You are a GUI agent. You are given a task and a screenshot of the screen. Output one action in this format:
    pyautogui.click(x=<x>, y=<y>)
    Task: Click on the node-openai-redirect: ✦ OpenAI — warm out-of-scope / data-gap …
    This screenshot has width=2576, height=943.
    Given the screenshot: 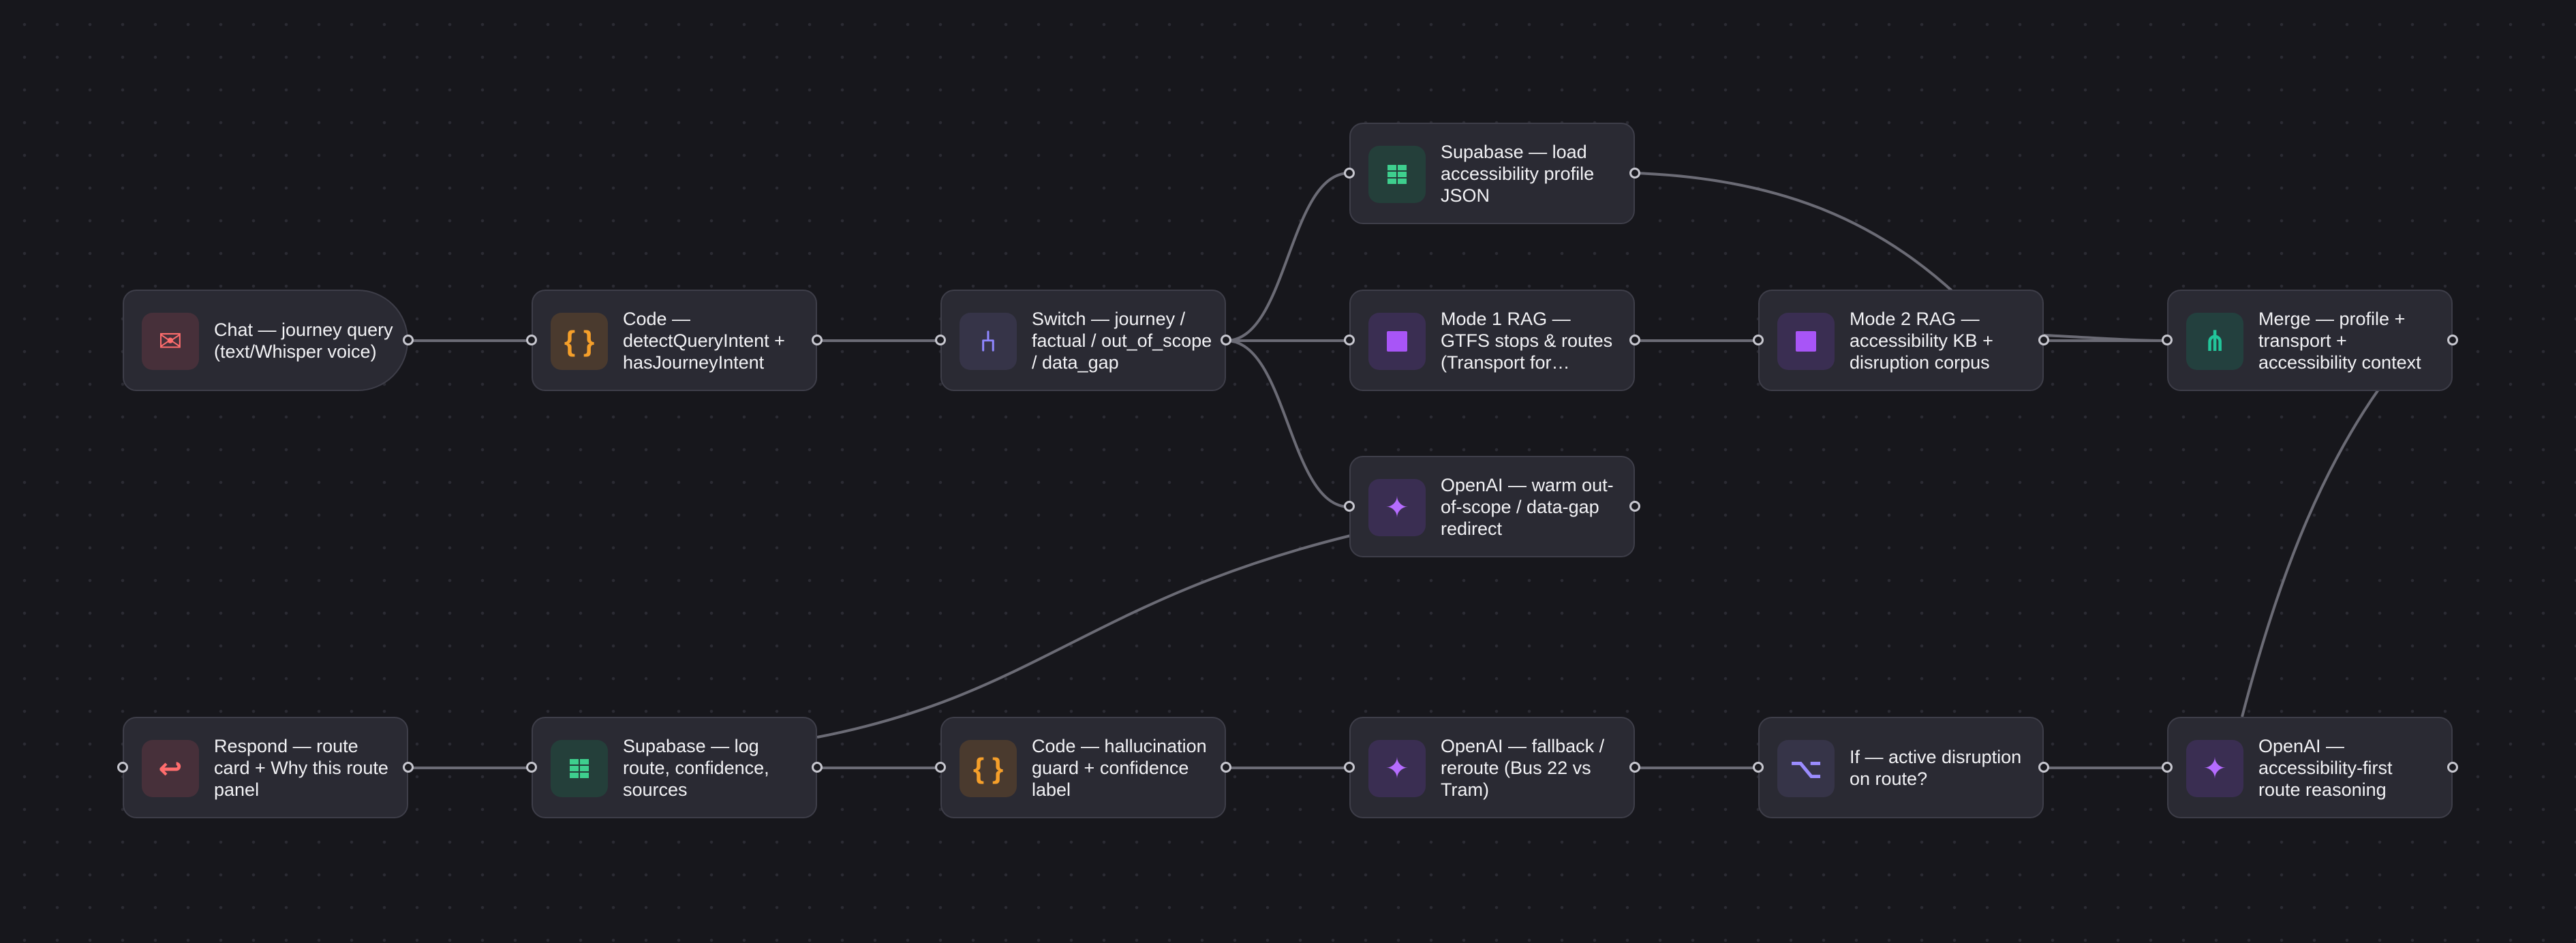 What is the action you would take?
    pyautogui.click(x=1492, y=506)
    